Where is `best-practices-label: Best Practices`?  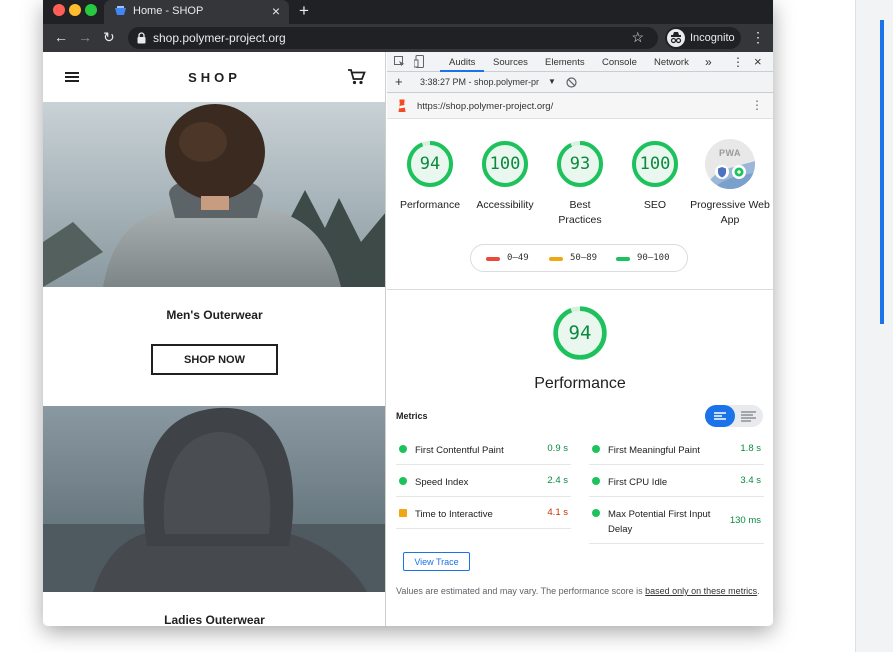 best-practices-label: Best Practices is located at coordinates (580, 212).